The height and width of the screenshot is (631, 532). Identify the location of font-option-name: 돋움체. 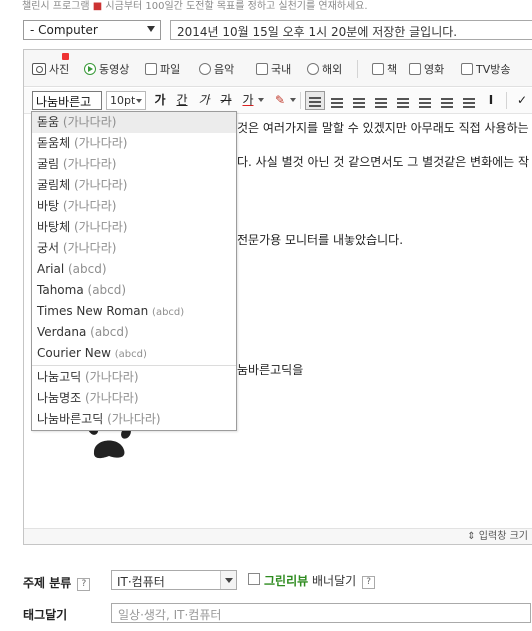
(54, 143).